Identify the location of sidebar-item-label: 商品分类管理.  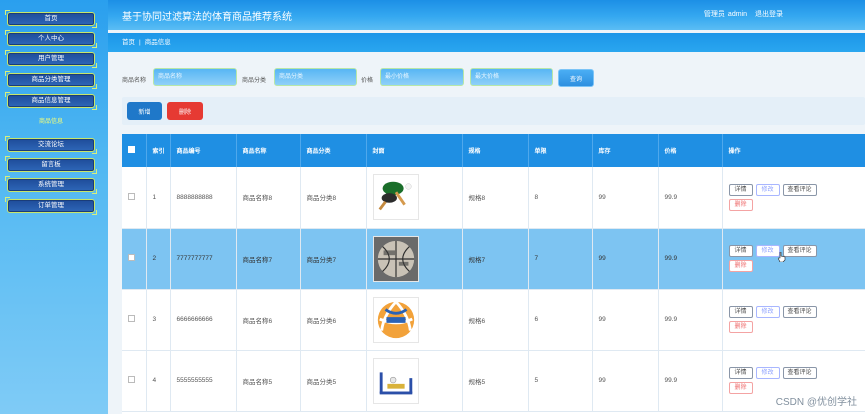
(51, 79).